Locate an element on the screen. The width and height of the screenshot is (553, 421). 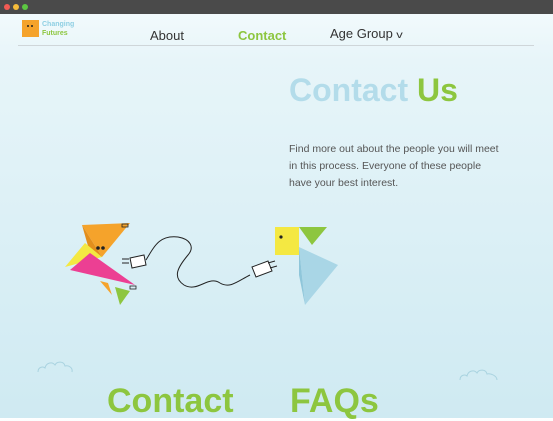
minimize-window-button is located at coordinates (16, 7).